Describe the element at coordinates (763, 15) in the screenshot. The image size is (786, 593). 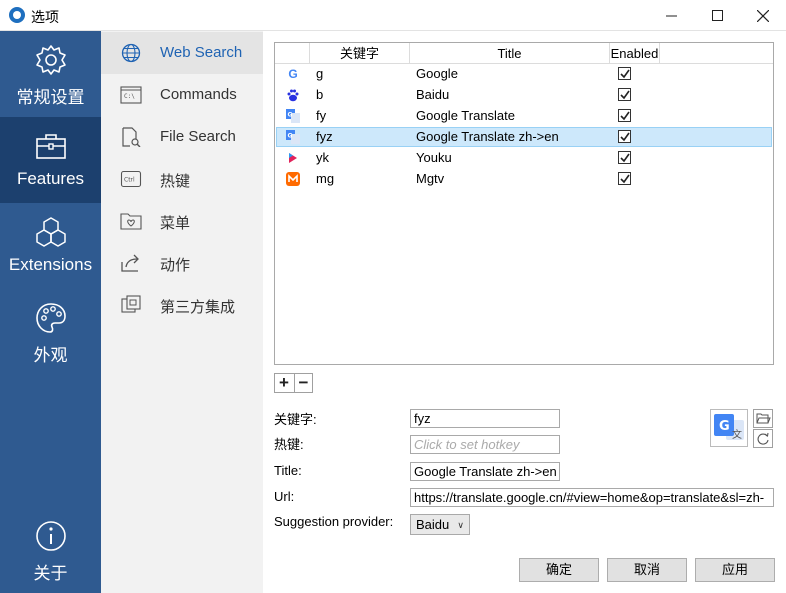
I see `close-button` at that location.